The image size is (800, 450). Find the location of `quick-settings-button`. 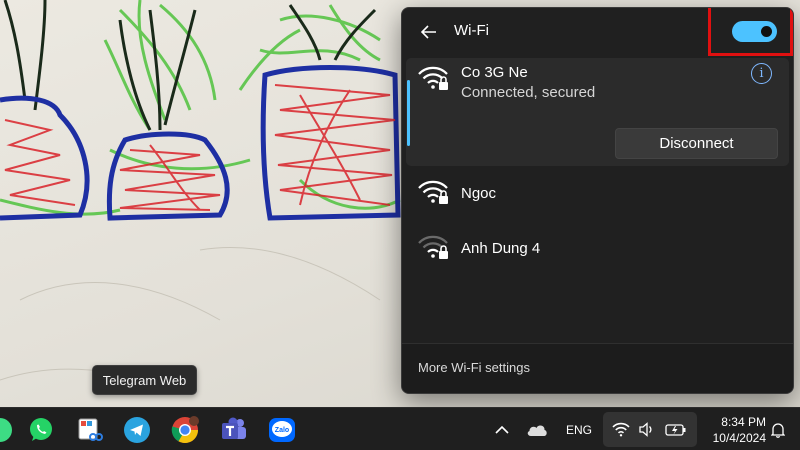

quick-settings-button is located at coordinates (650, 429).